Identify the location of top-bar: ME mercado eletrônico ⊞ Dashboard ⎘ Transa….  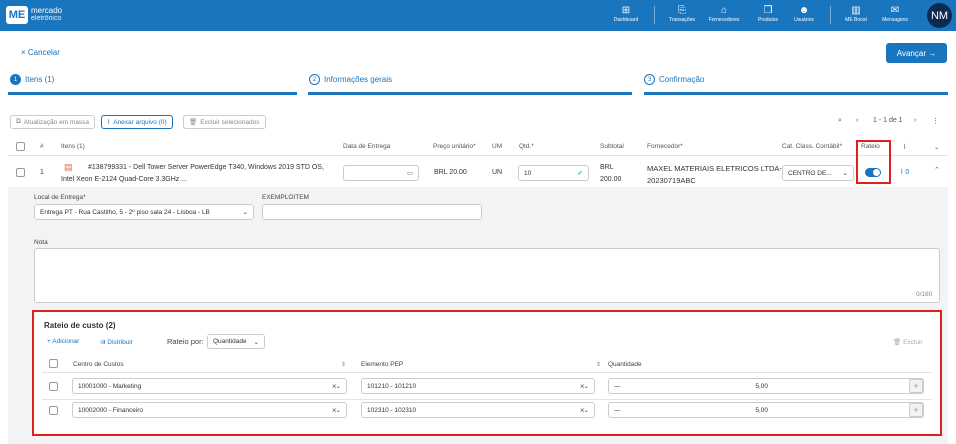
(478, 15).